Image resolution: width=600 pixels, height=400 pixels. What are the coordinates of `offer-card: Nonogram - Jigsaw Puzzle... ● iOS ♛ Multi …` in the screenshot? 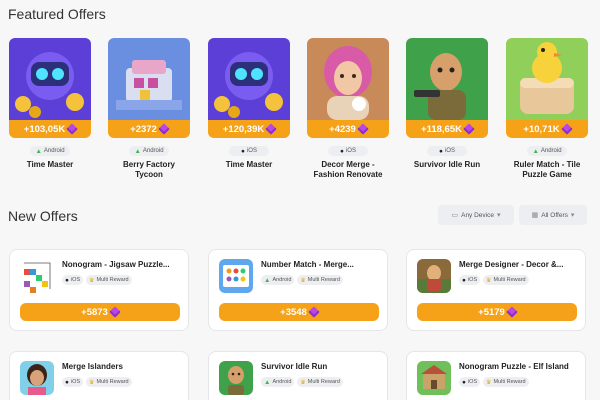 It's located at (99, 290).